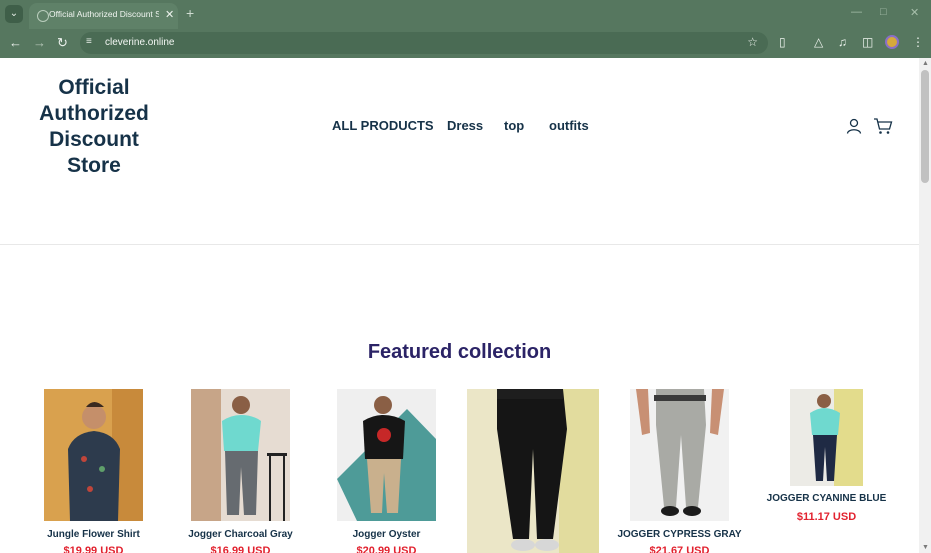  Describe the element at coordinates (240, 534) in the screenshot. I see `product-name: Jogger Charcoal Gray` at that location.